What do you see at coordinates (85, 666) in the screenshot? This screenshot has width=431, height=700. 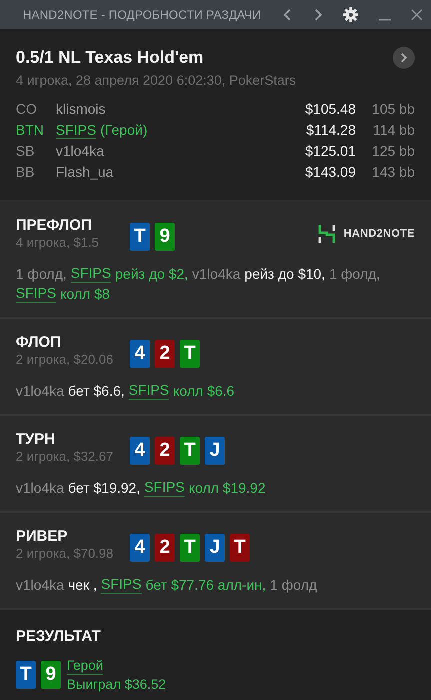 I see `player-link: Герой` at bounding box center [85, 666].